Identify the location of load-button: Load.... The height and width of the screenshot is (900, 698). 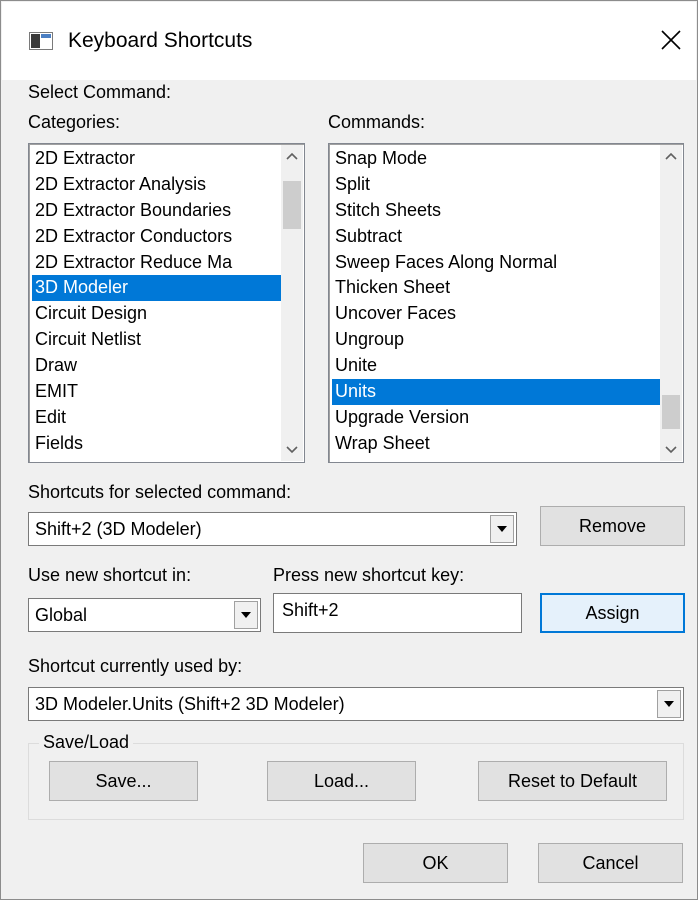
(341, 781).